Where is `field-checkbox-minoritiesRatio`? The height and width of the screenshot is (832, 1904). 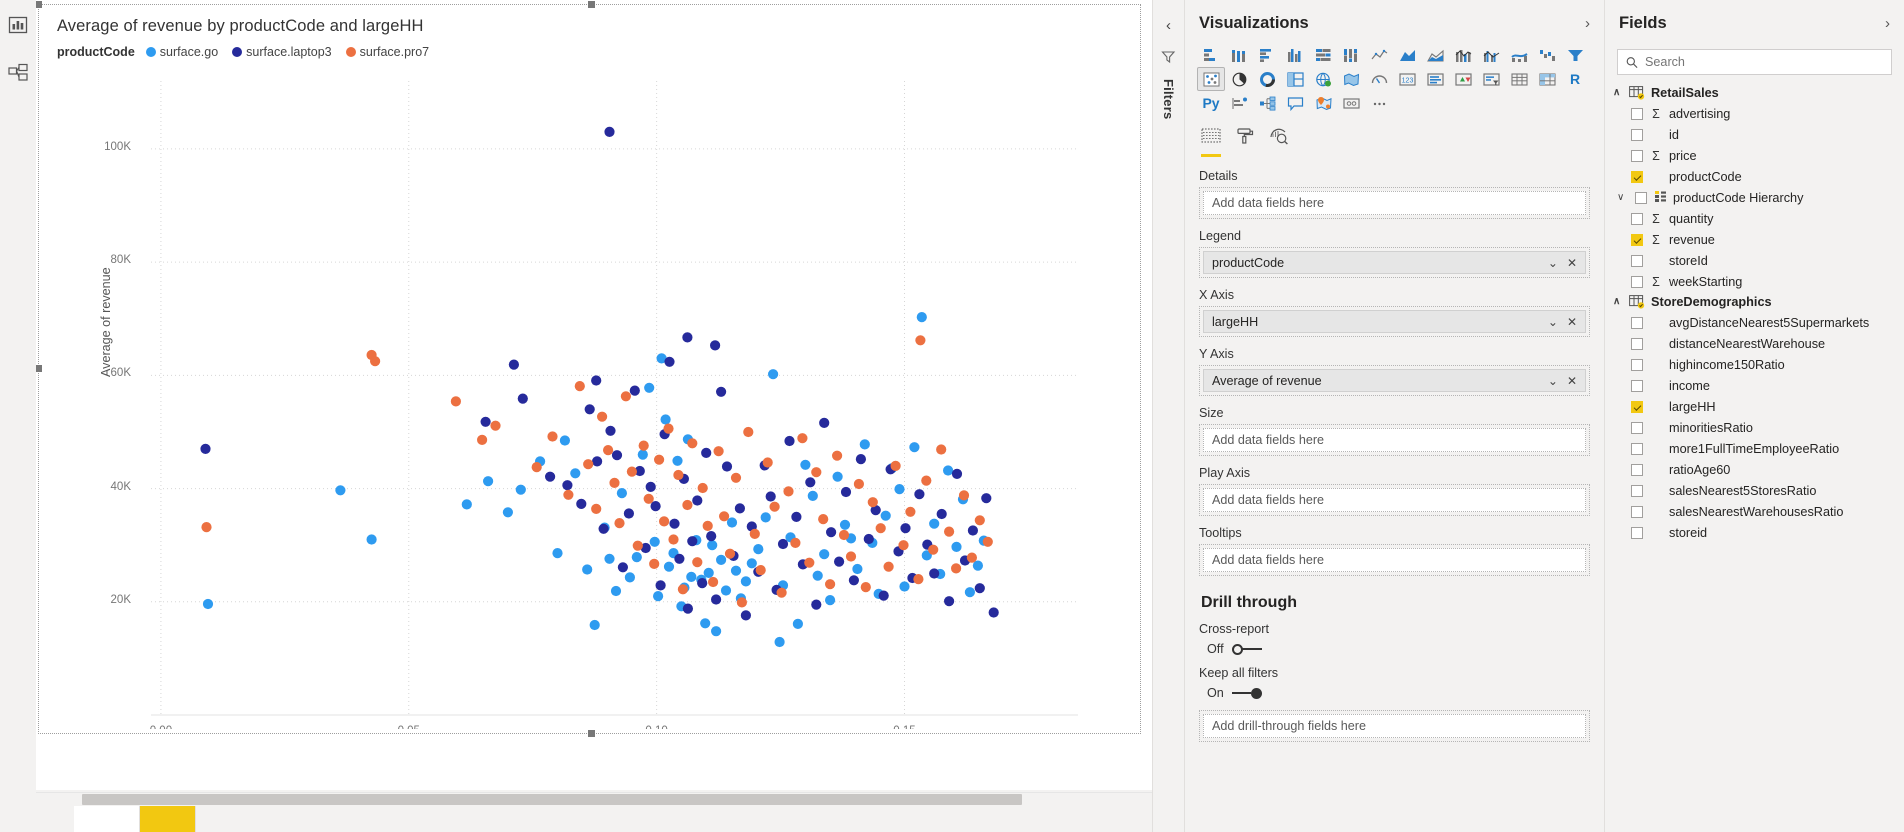 field-checkbox-minoritiesRatio is located at coordinates (1637, 427).